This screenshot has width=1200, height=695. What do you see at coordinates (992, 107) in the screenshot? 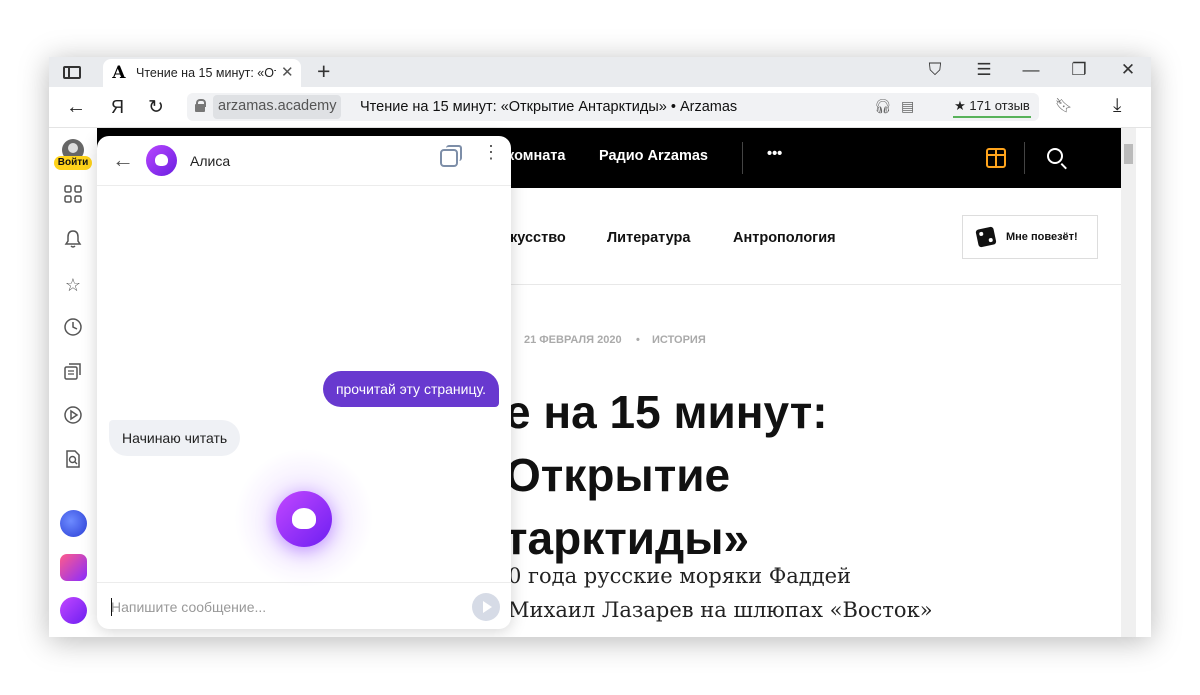
I see `reviews-badge: ★ 171 отзыв` at bounding box center [992, 107].